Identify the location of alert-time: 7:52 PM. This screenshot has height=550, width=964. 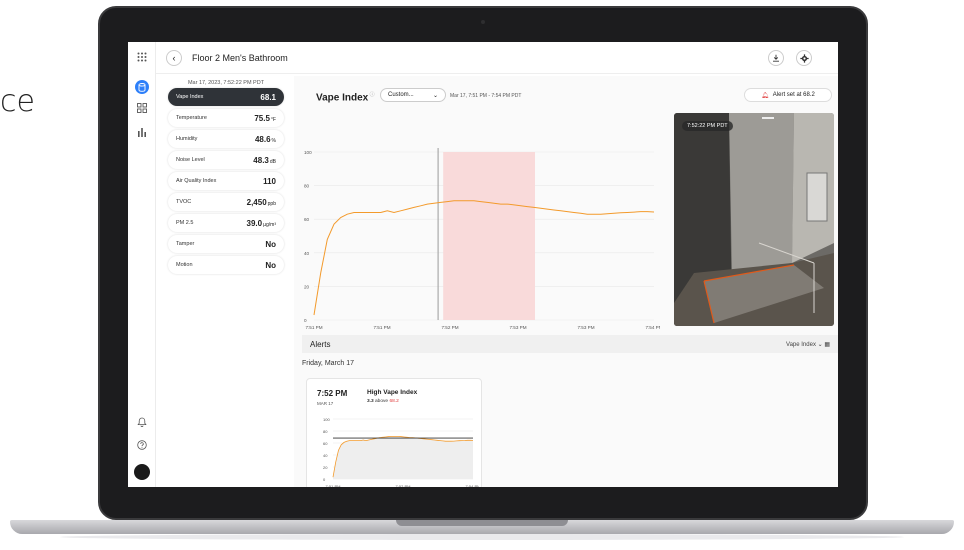
(332, 393).